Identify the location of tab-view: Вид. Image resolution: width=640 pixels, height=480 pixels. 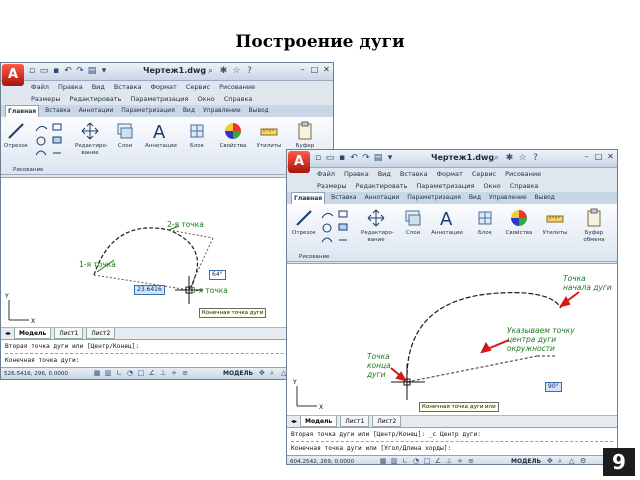
(189, 111).